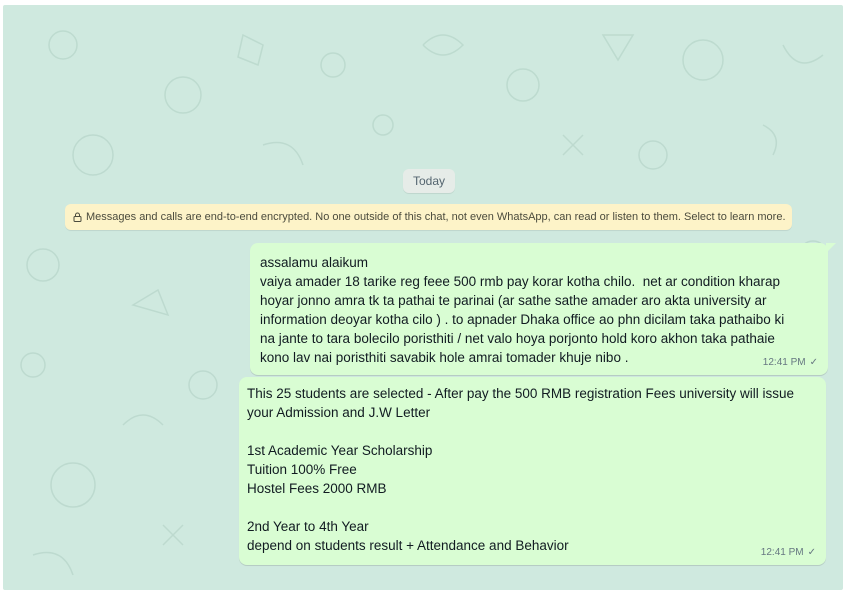 The width and height of the screenshot is (846, 594). Describe the element at coordinates (831, 248) in the screenshot. I see `bubble-tail` at that location.